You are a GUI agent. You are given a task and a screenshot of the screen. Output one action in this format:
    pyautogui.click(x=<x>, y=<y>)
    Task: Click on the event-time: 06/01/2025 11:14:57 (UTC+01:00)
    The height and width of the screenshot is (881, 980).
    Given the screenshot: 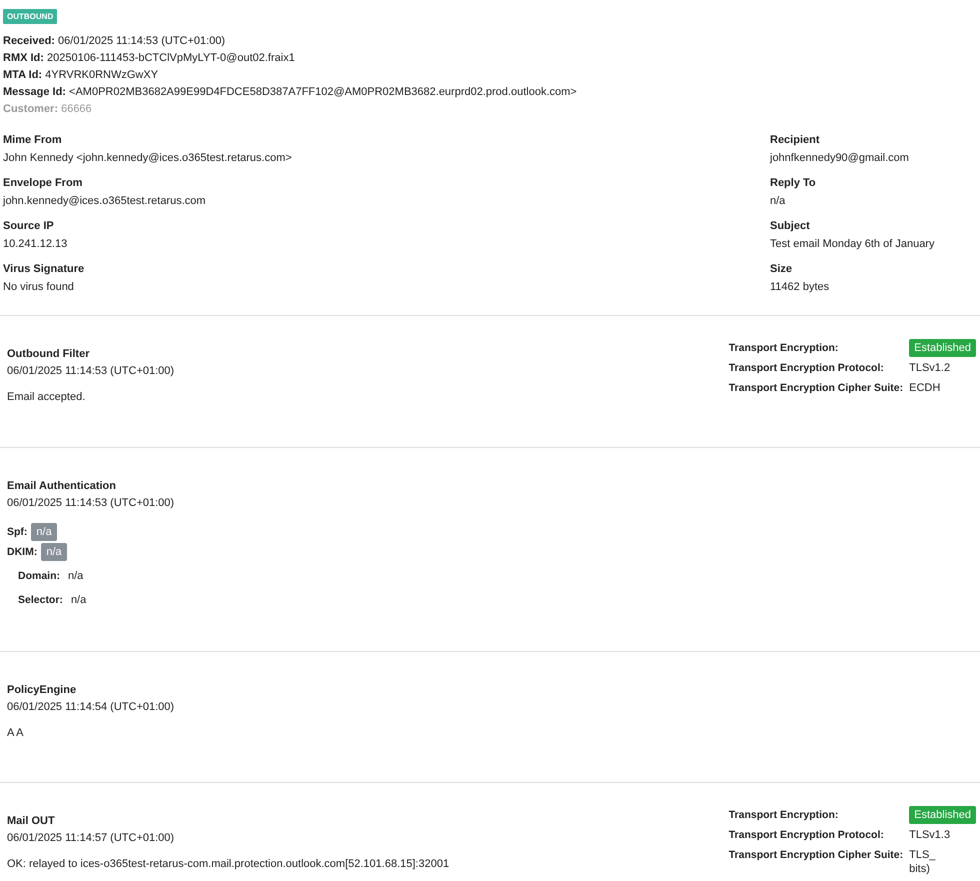 What is the action you would take?
    pyautogui.click(x=91, y=838)
    